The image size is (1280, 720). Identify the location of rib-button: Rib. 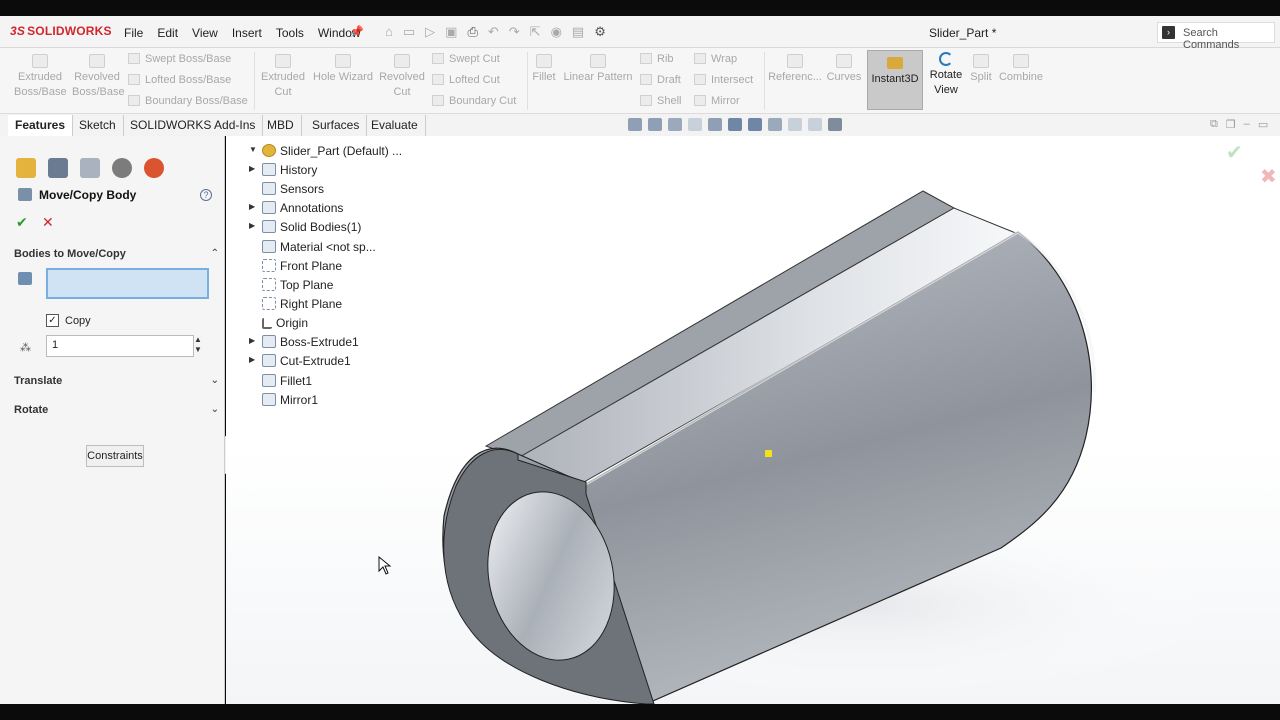
(657, 59).